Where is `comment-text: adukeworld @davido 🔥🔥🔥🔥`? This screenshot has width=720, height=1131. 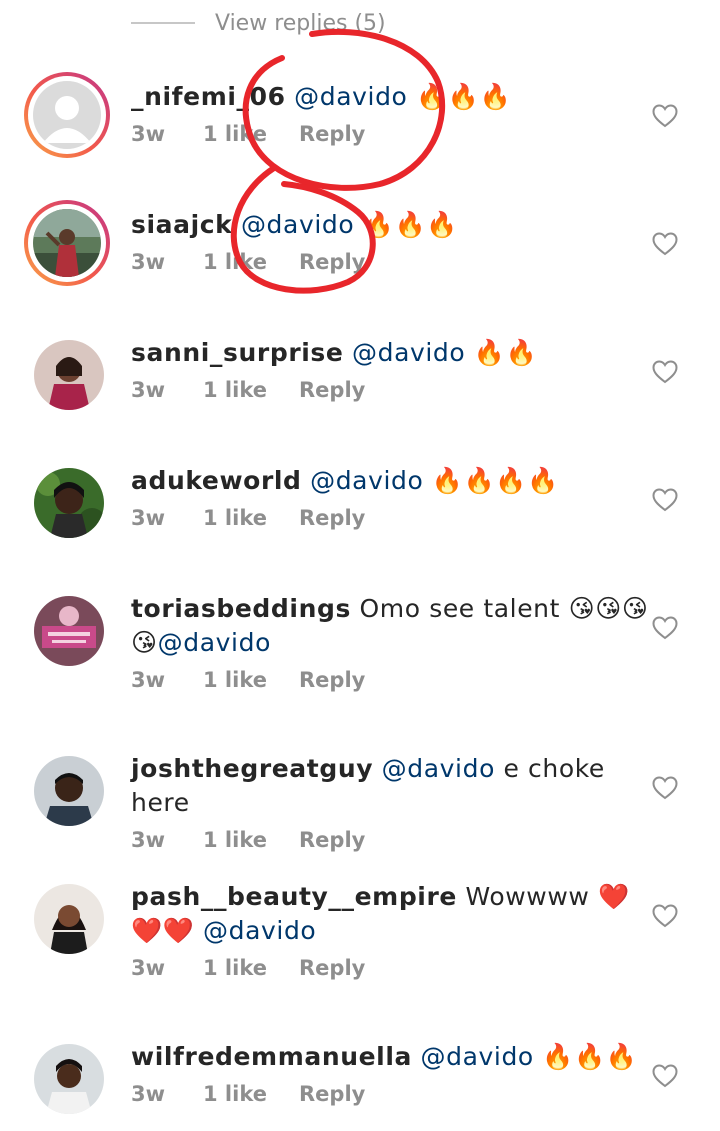
comment-text: adukeworld @davido 🔥🔥🔥🔥 is located at coordinates (390, 481).